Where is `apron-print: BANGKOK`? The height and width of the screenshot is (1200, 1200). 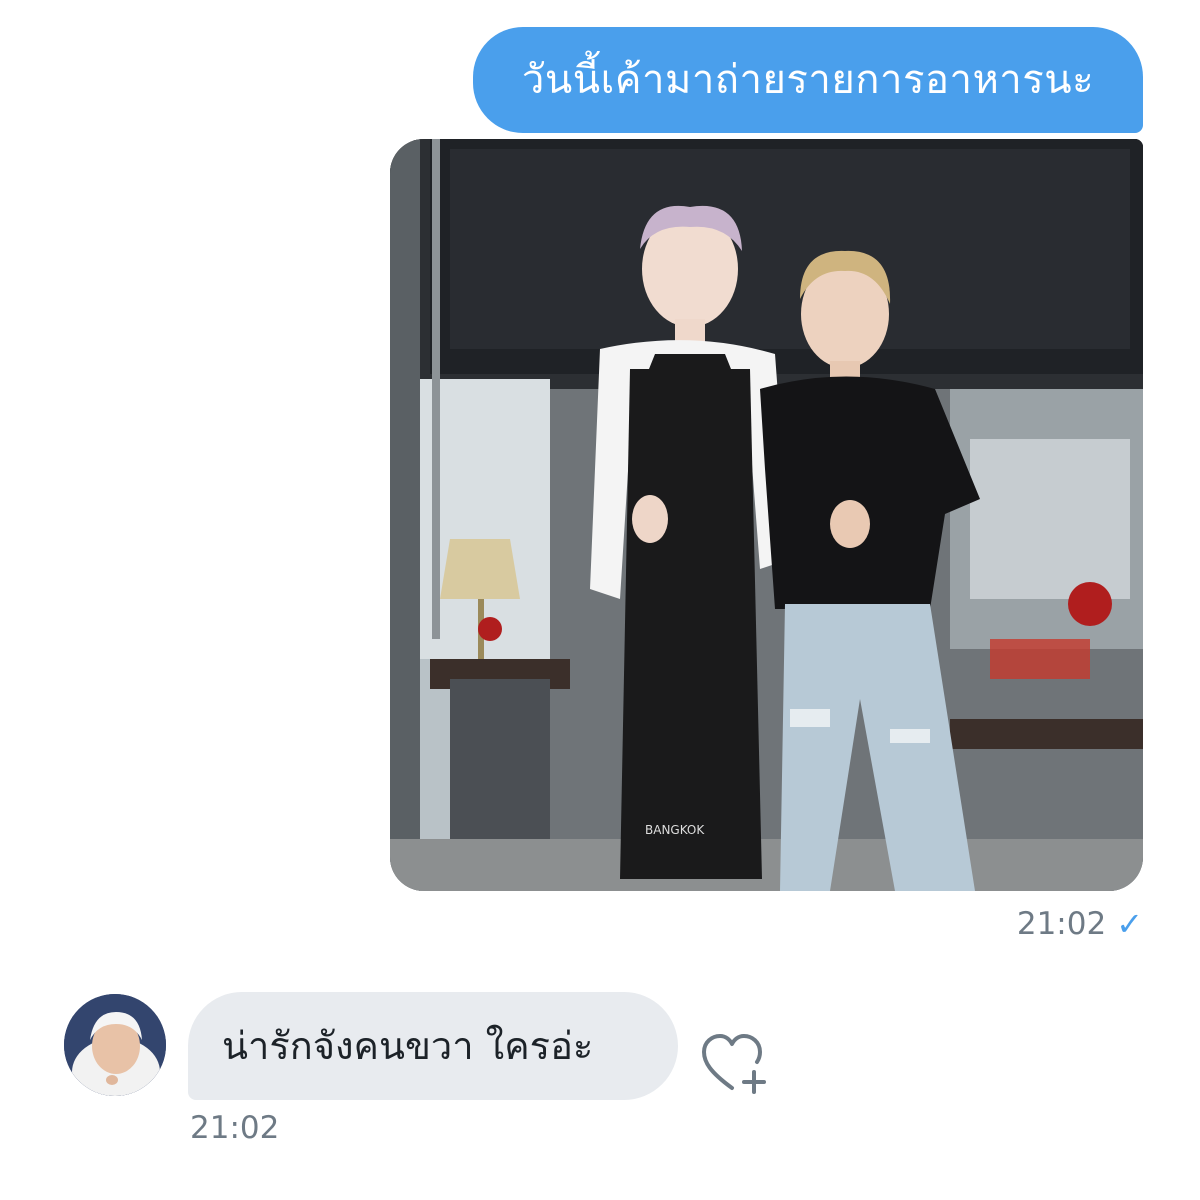 apron-print: BANGKOK is located at coordinates (675, 830).